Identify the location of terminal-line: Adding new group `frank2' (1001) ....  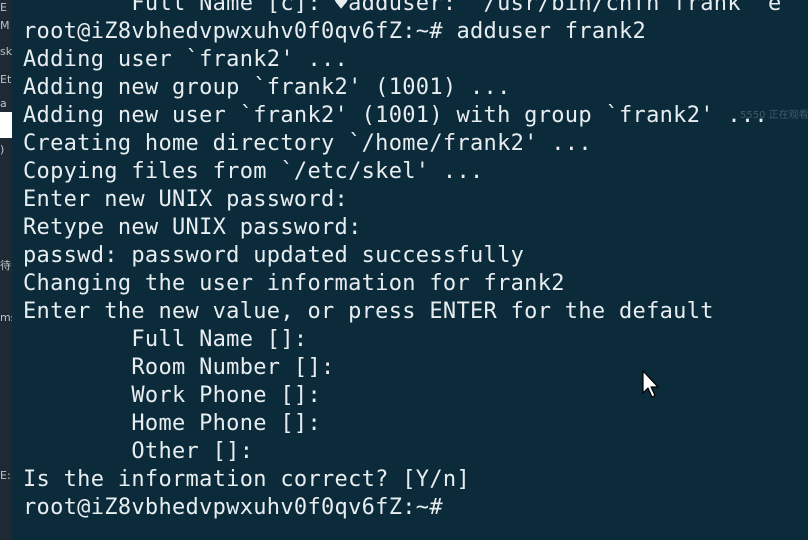
(267, 87).